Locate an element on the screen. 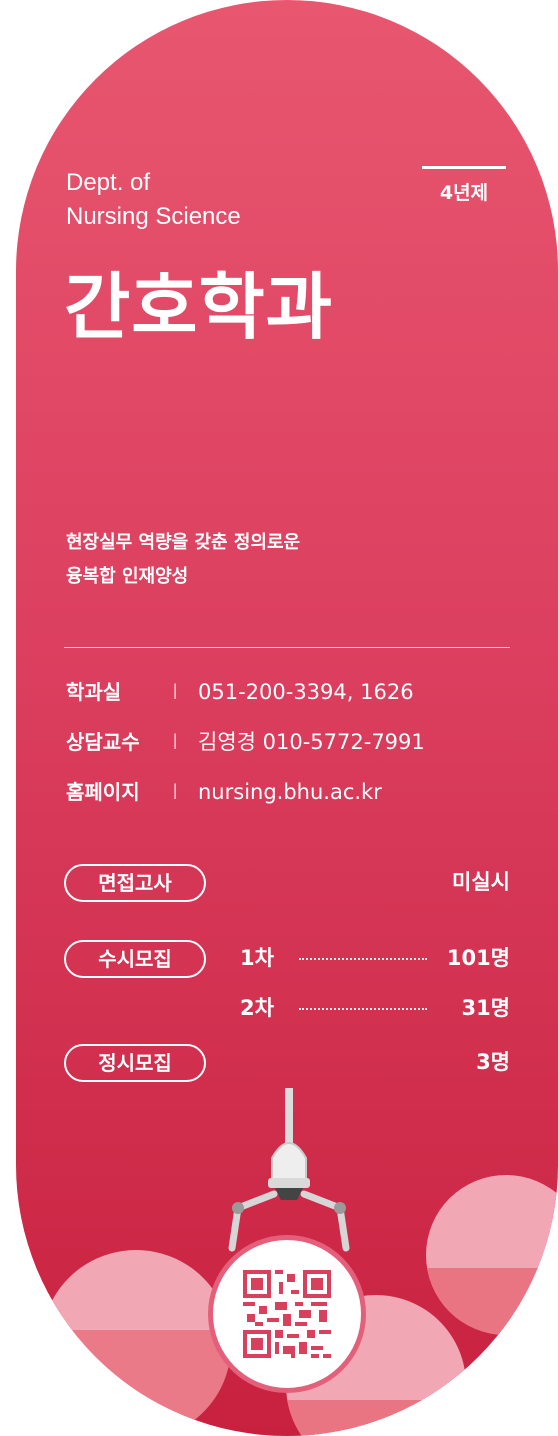 This screenshot has width=558, height=1436. claw-machine-icon is located at coordinates (289, 1170).